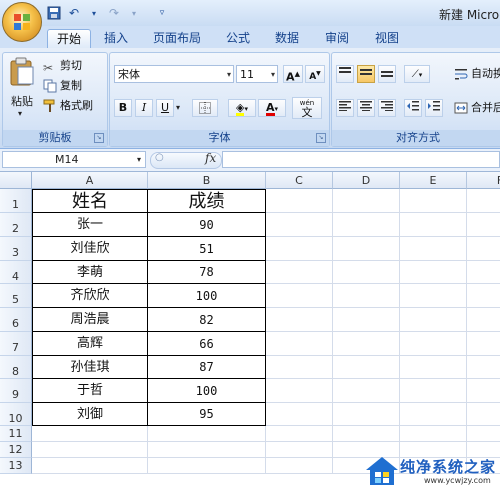 Image resolution: width=500 pixels, height=491 pixels. I want to click on font-name-select: 宋体 ▾, so click(174, 74).